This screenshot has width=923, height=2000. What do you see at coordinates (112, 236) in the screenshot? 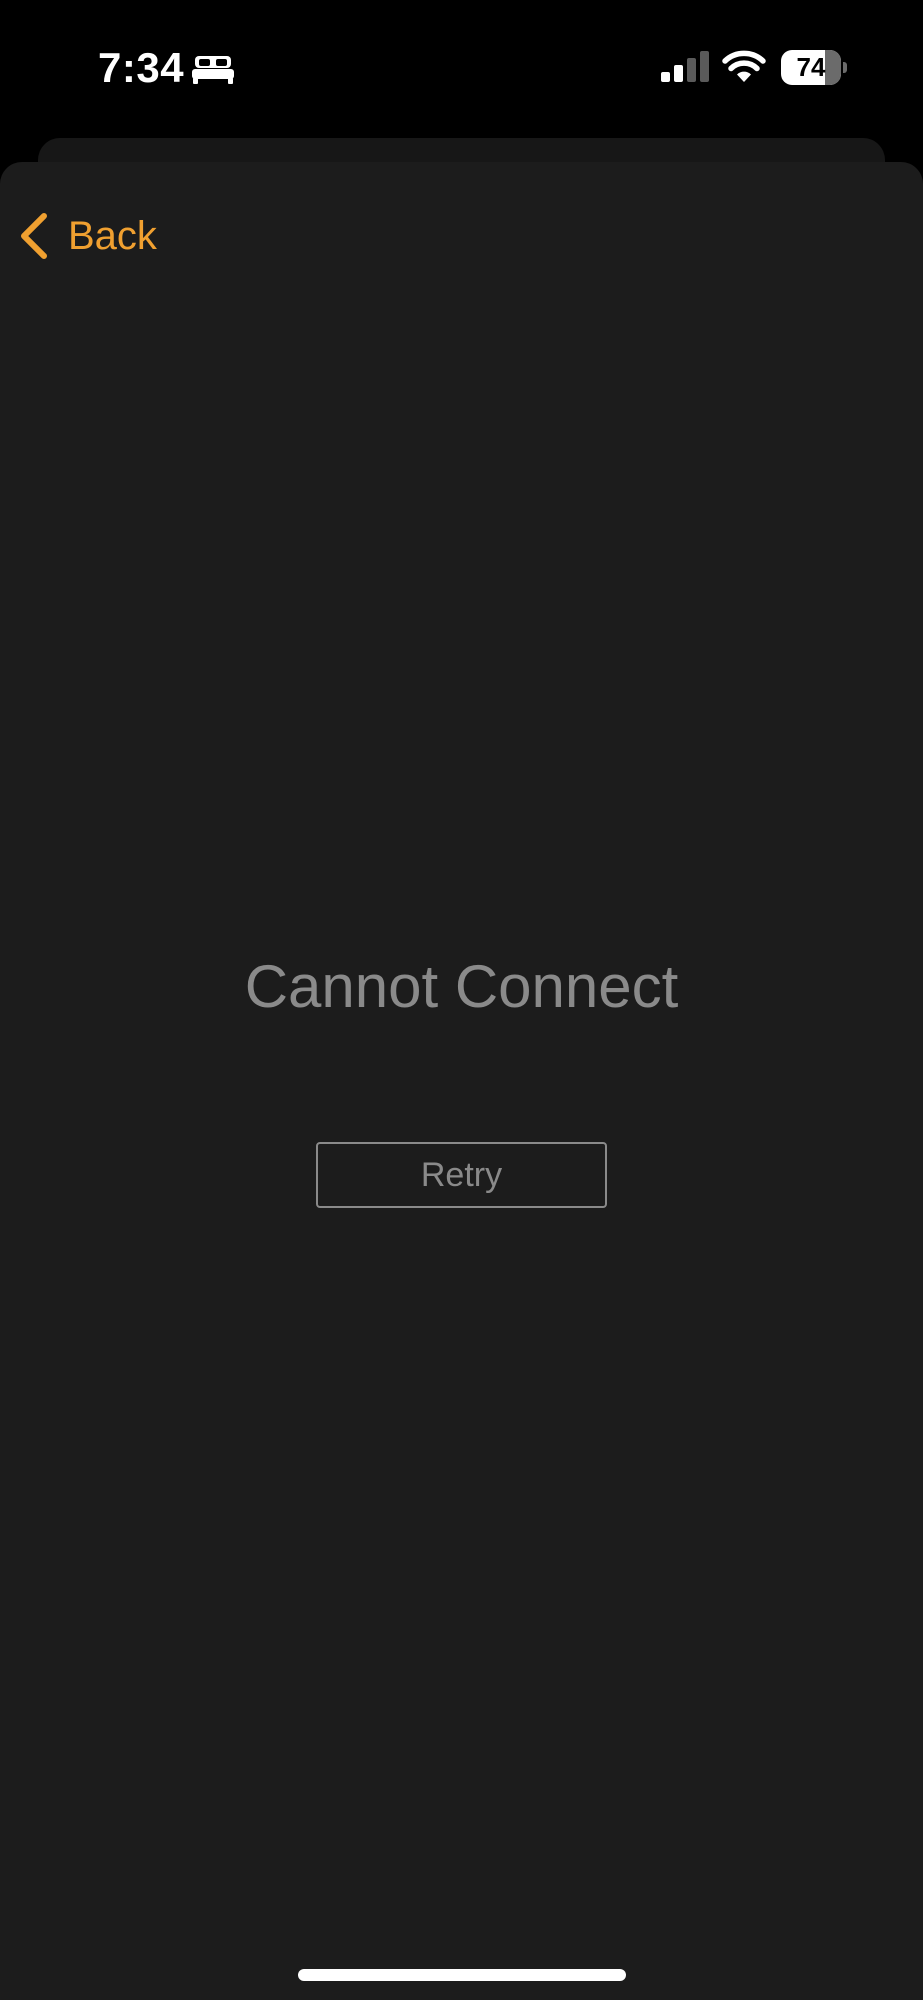
I see `back-label: Back` at bounding box center [112, 236].